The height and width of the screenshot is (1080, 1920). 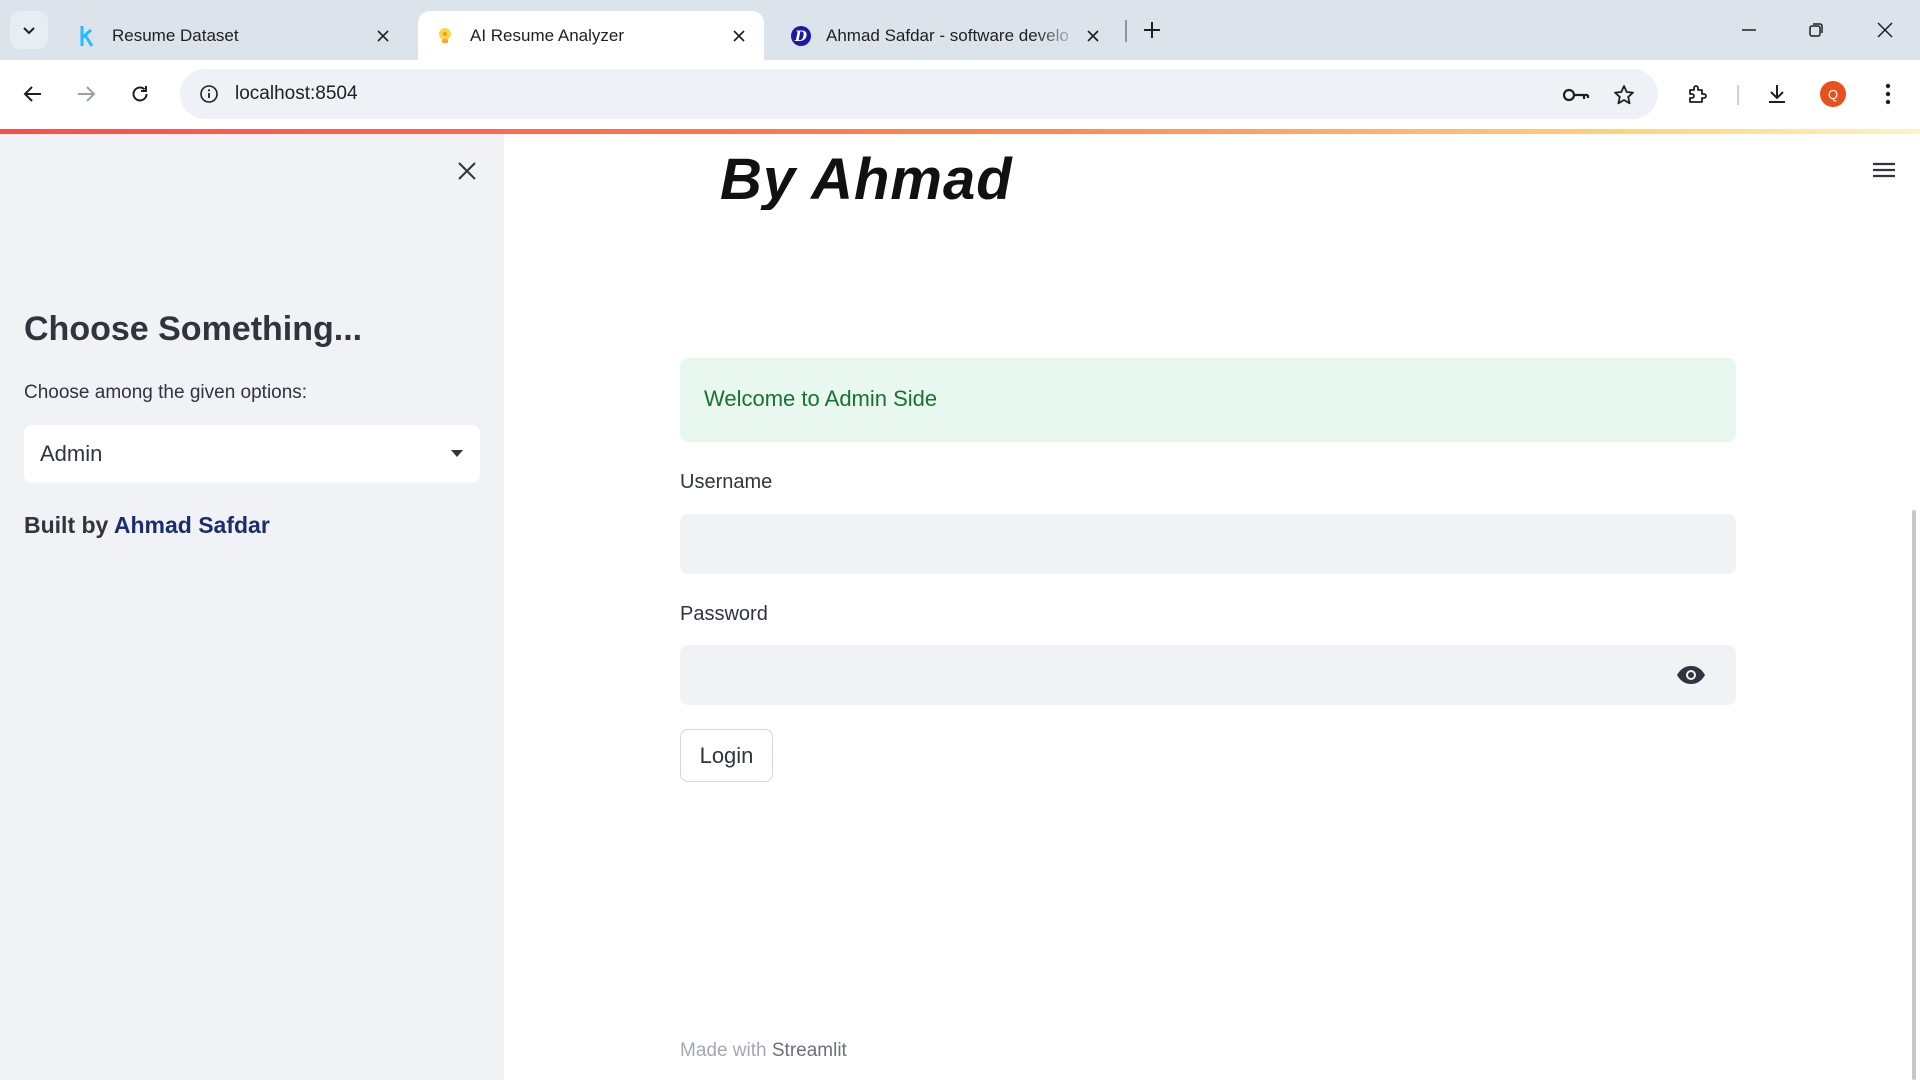 What do you see at coordinates (166, 392) in the screenshot?
I see `select-label: Choose among the given options:` at bounding box center [166, 392].